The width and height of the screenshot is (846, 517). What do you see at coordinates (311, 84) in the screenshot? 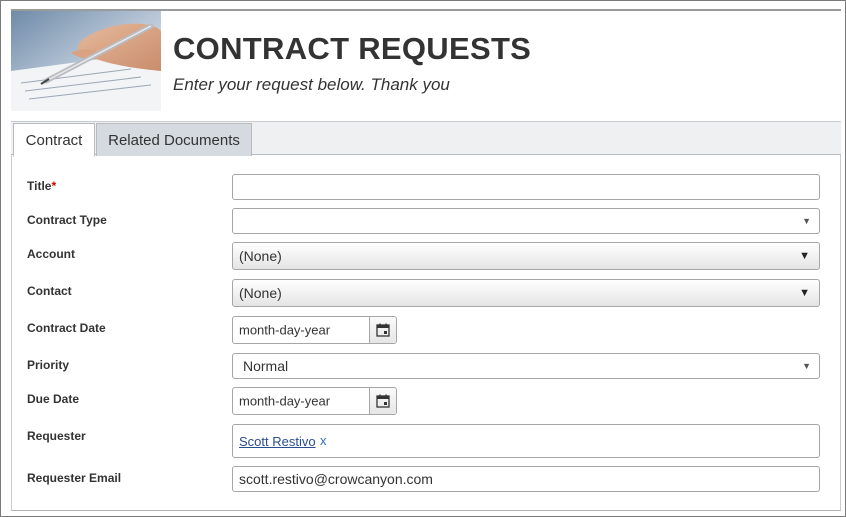
I see `page-subtitle: Enter your request below. Thank you` at bounding box center [311, 84].